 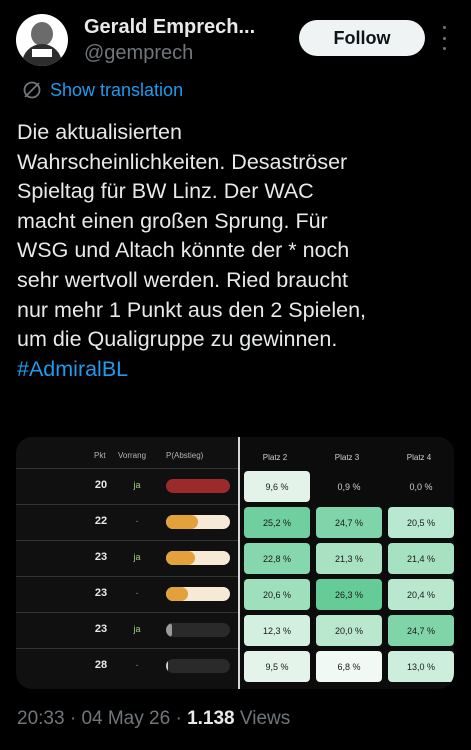 What do you see at coordinates (101, 485) in the screenshot?
I see `cell-pkt: 20` at bounding box center [101, 485].